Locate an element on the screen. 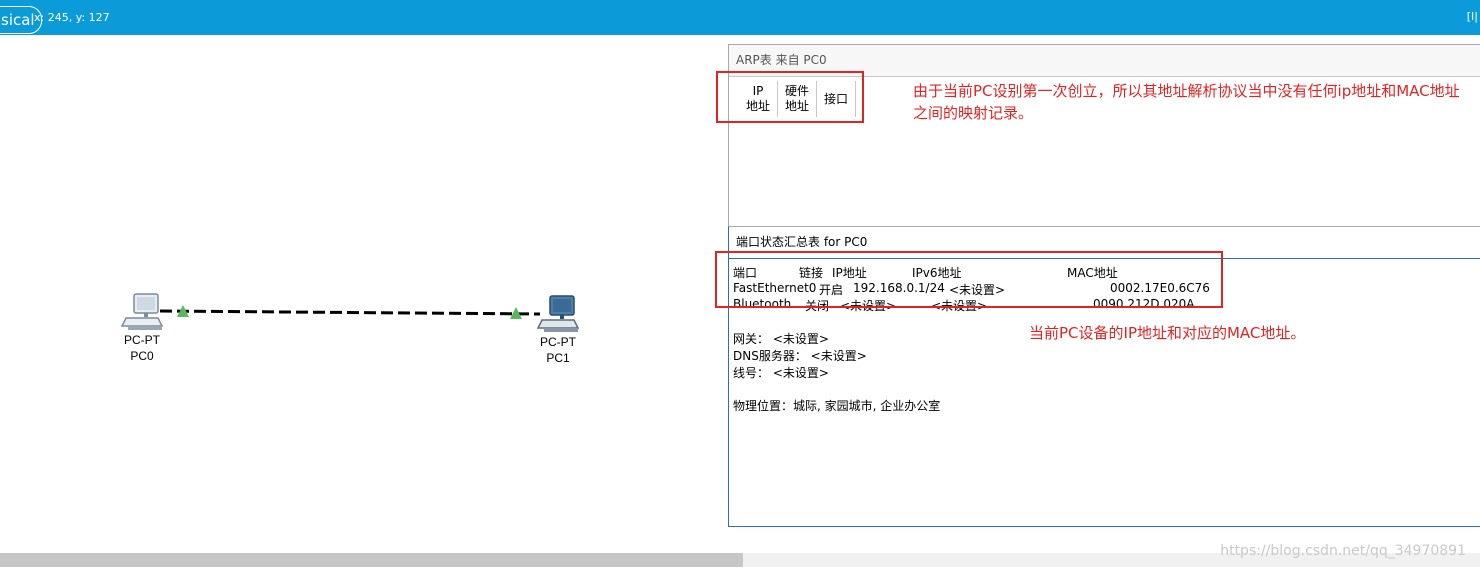 This screenshot has width=1480, height=571. ethernet-link is located at coordinates (350, 312).